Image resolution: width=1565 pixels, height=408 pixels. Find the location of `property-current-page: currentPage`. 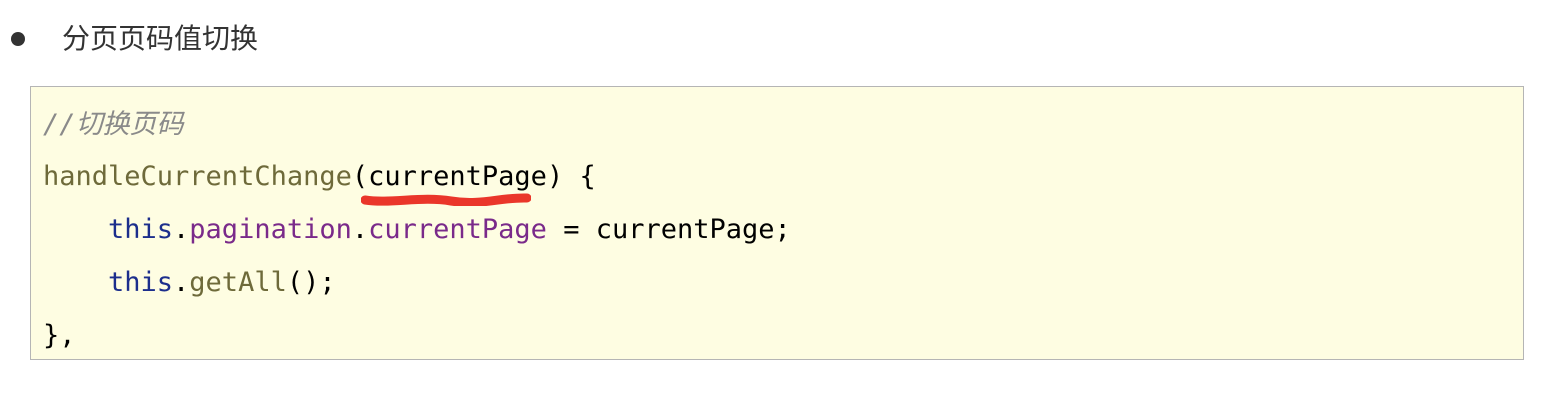

property-current-page: currentPage is located at coordinates (457, 229).